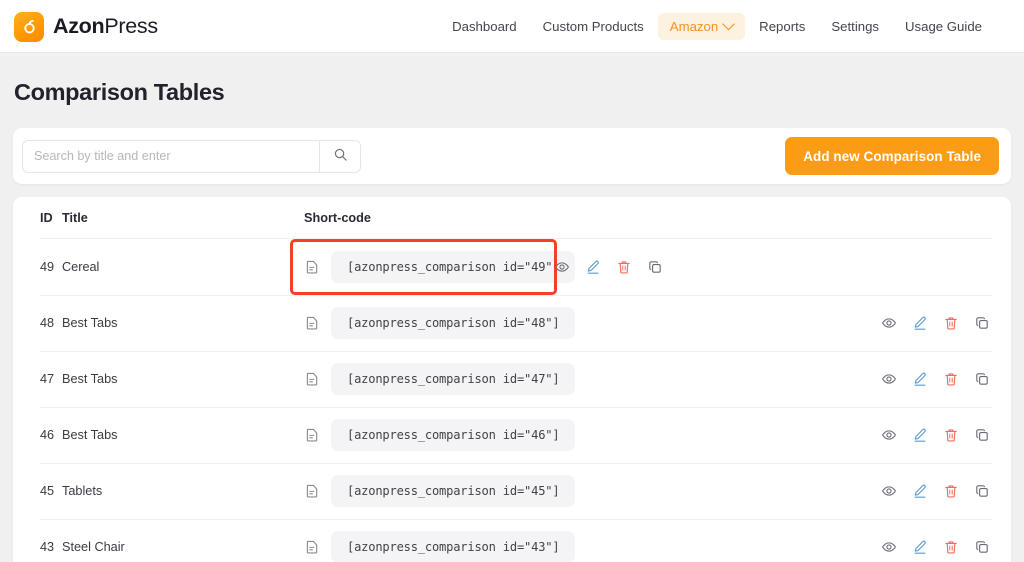  I want to click on search-box, so click(191, 156).